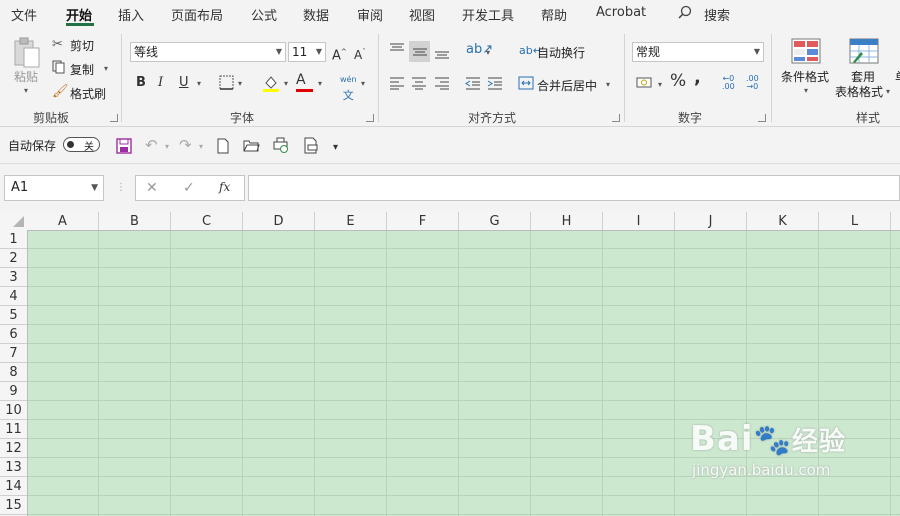 Image resolution: width=900 pixels, height=516 pixels. Describe the element at coordinates (422, 14) in the screenshot. I see `menu-view: 视图` at that location.